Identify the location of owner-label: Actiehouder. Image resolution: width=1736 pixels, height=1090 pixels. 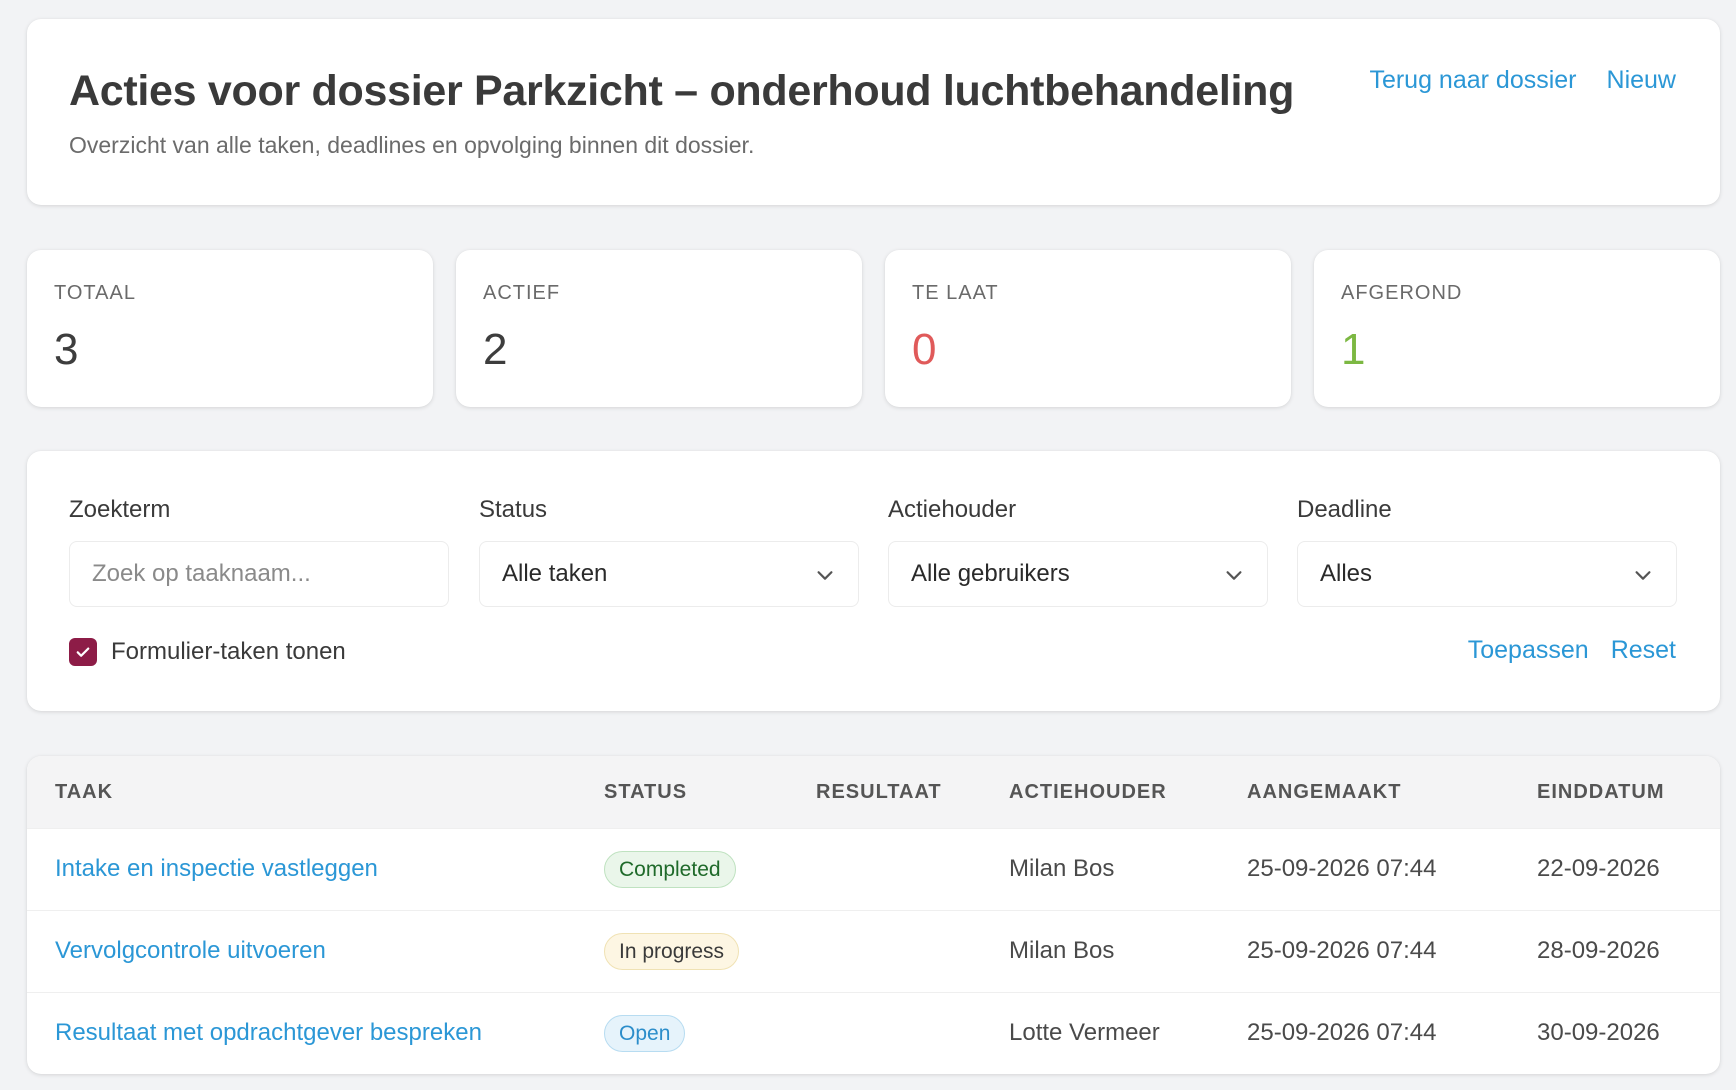
(952, 509).